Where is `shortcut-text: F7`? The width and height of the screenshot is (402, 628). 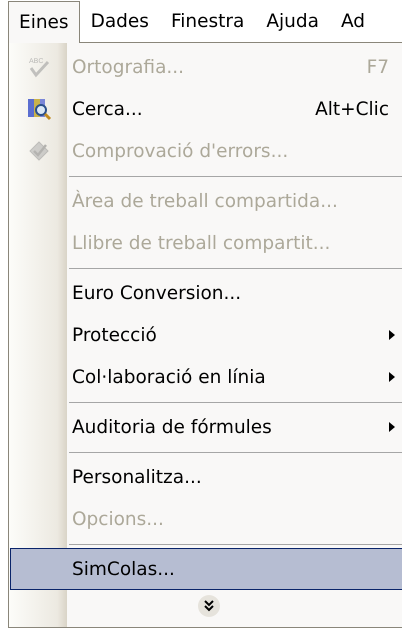 shortcut-text: F7 is located at coordinates (378, 67).